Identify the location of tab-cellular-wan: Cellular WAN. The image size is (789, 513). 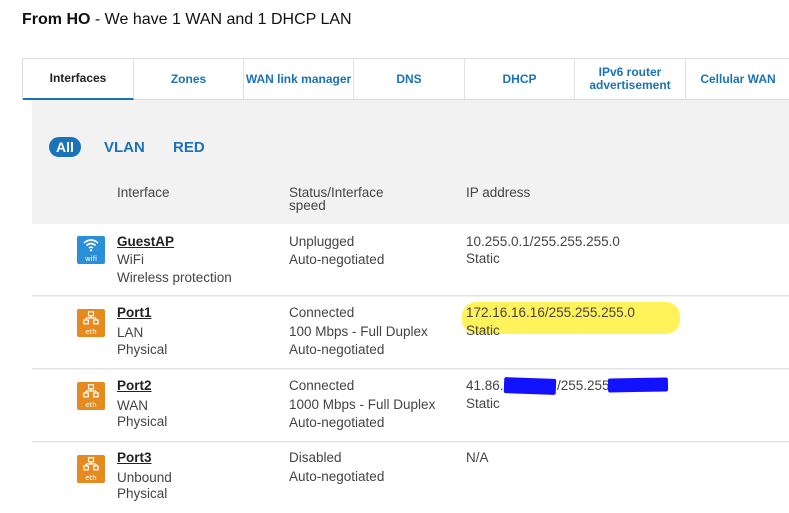
(737, 79).